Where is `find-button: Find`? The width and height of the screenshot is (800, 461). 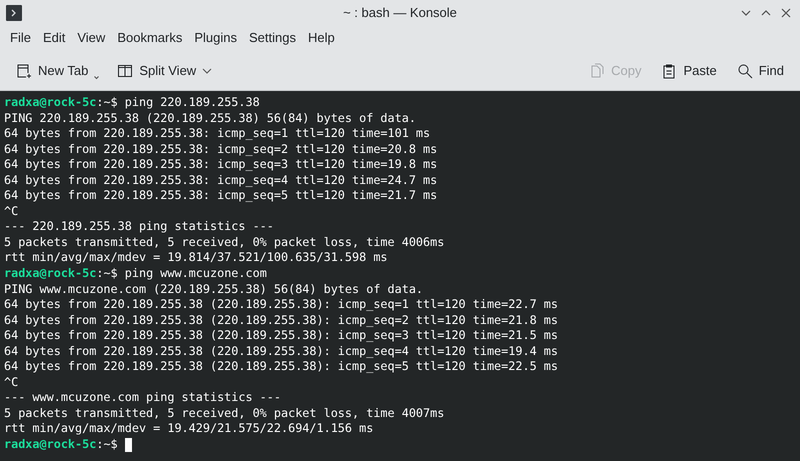 find-button: Find is located at coordinates (760, 70).